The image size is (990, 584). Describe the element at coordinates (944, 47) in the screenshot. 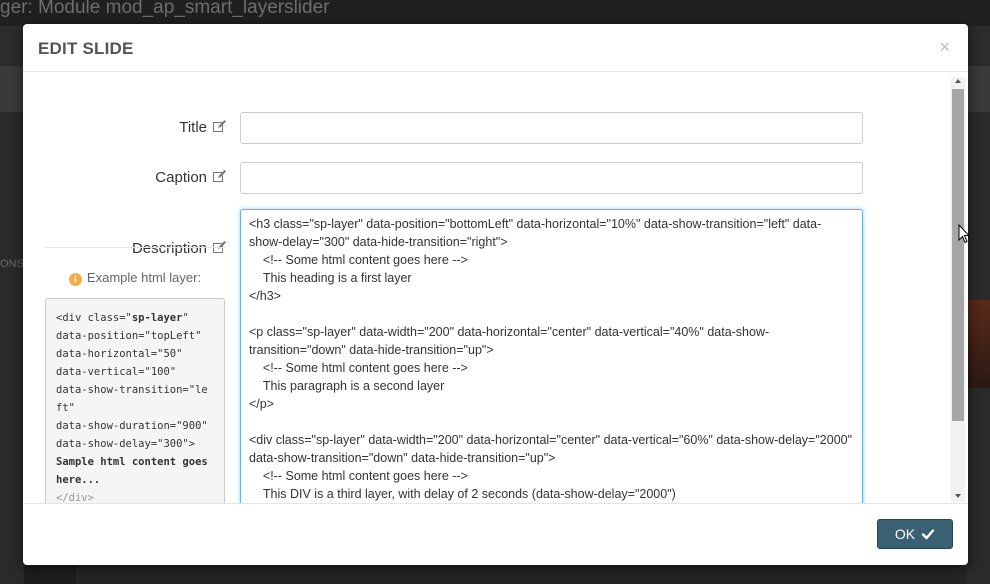

I see `close-icon: ×` at that location.